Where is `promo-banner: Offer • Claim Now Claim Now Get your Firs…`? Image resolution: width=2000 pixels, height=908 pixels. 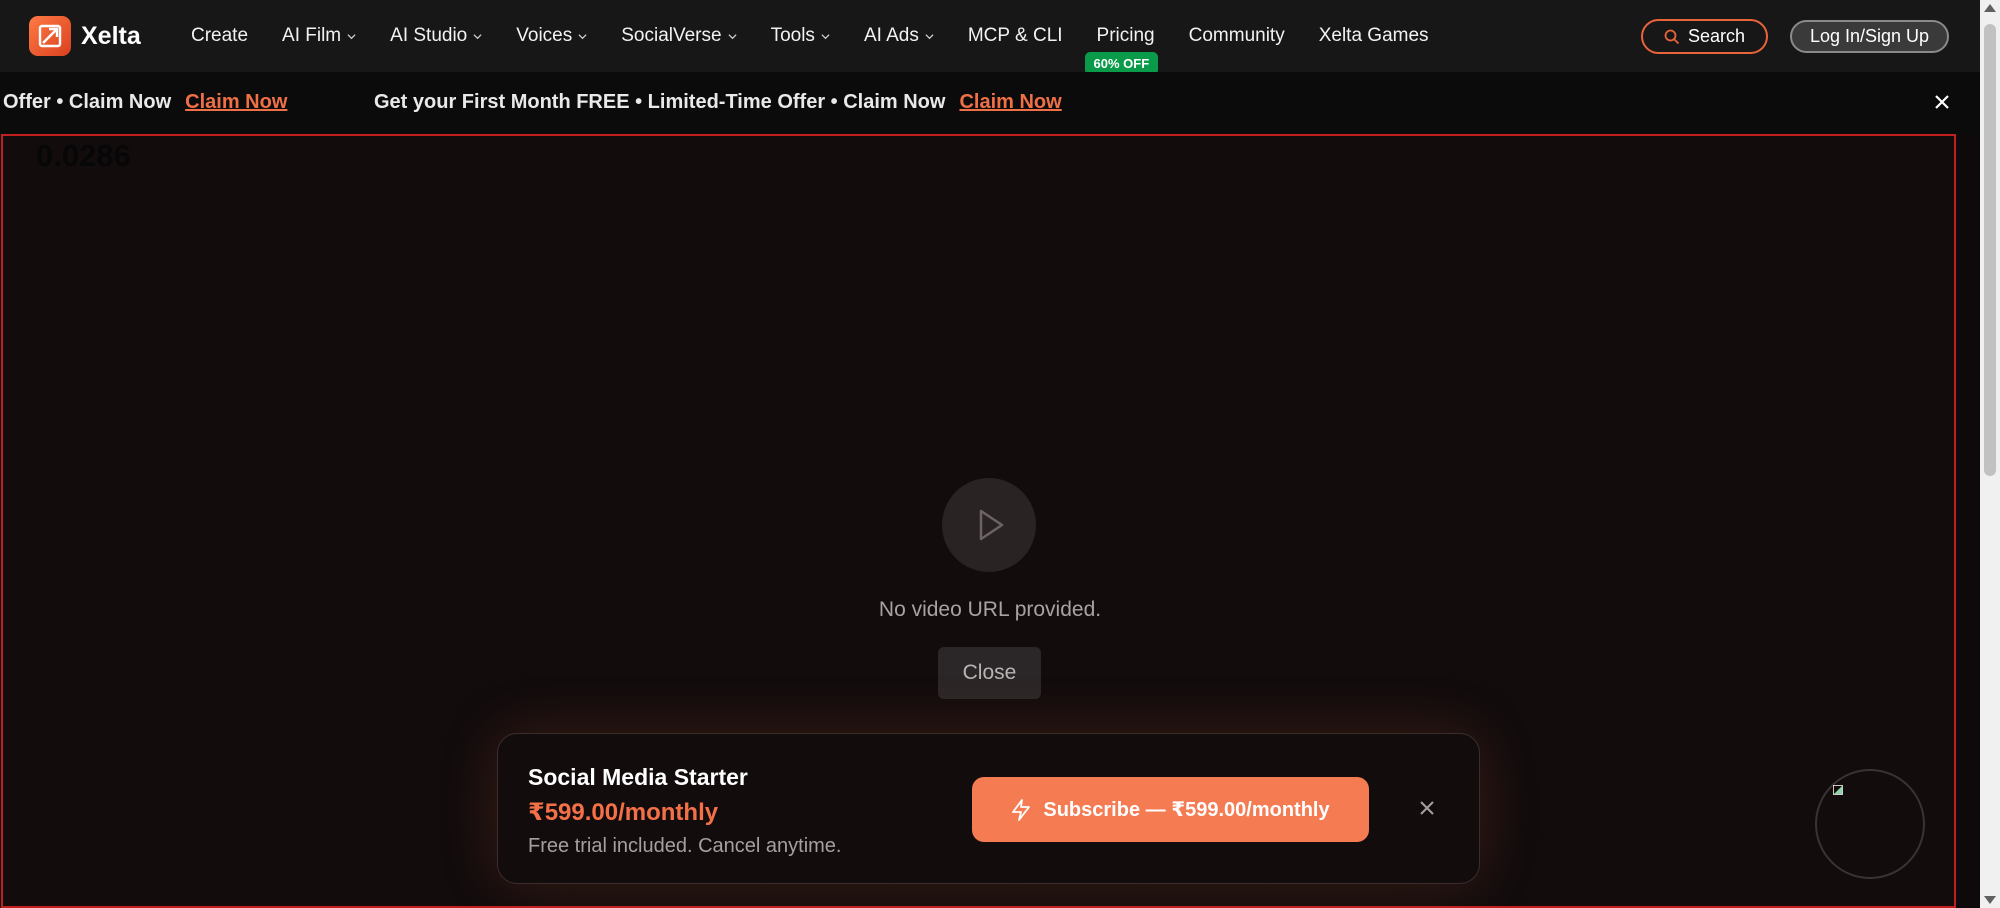
promo-banner: Offer • Claim Now Claim Now Get your Firs… is located at coordinates (990, 103).